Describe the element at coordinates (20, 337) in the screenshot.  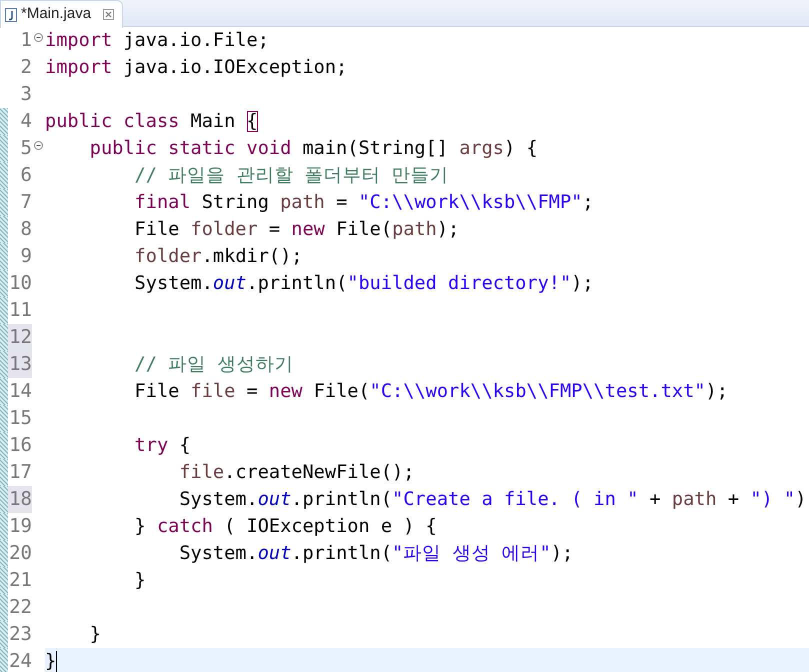
I see `line-number: 12` at that location.